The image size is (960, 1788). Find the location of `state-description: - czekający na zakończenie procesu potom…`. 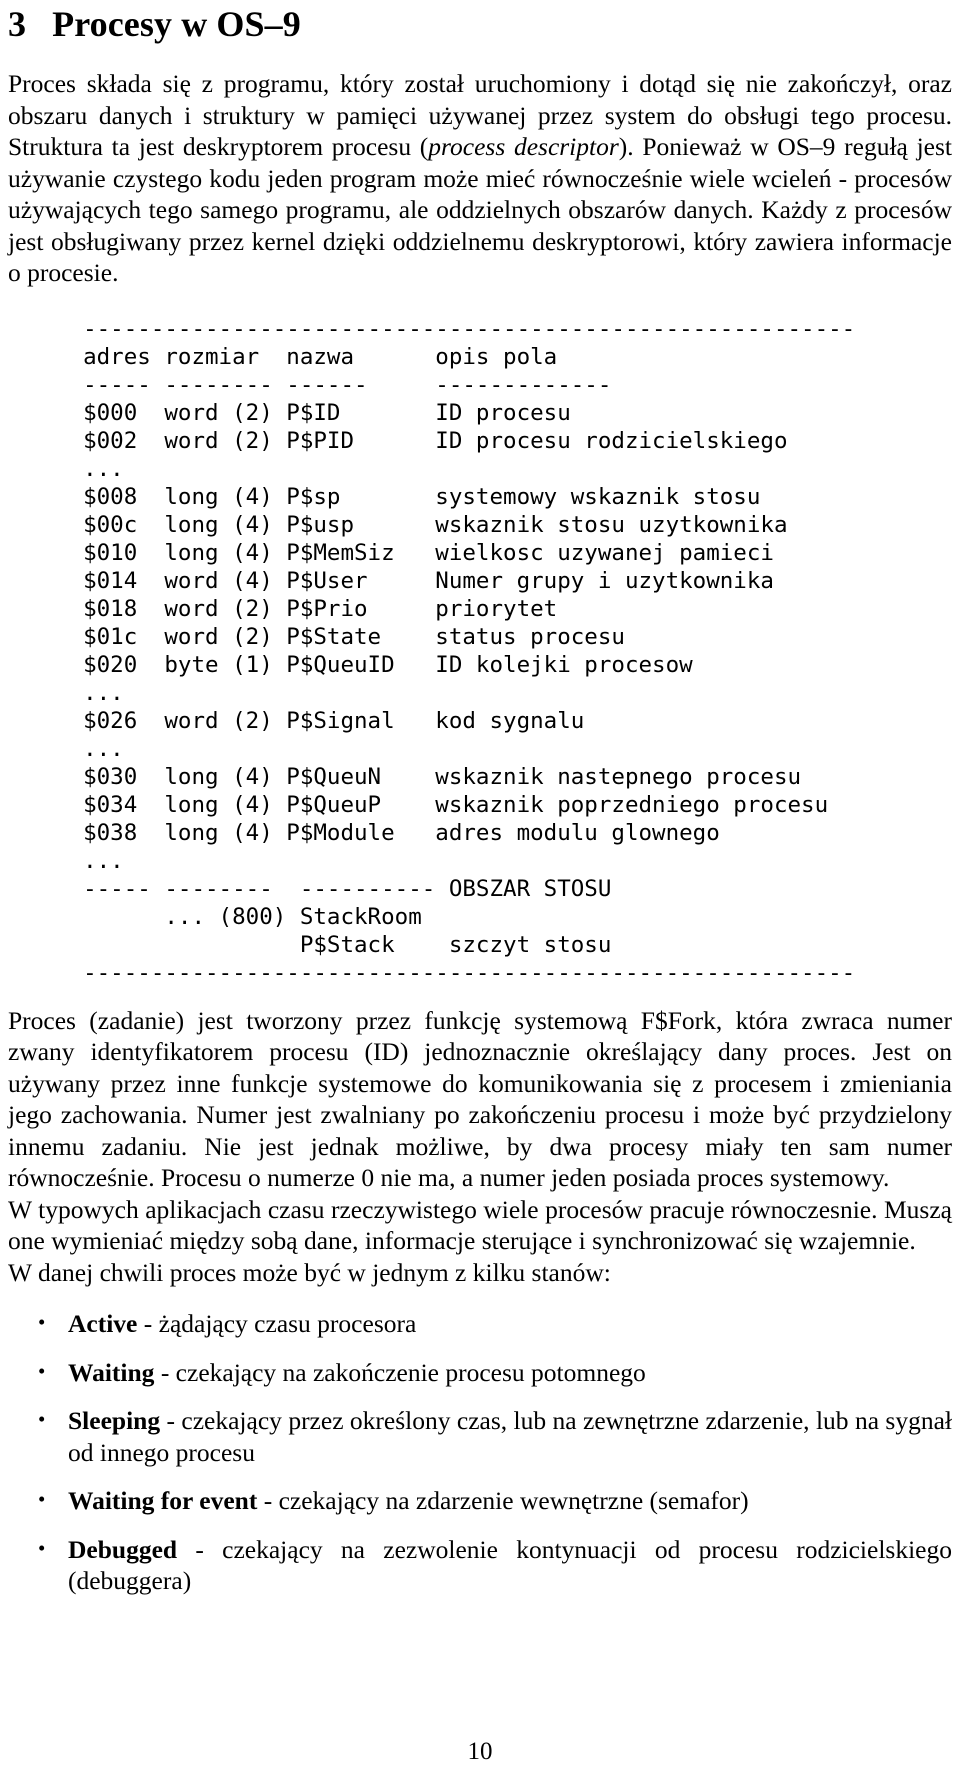

state-description: - czekający na zakończenie procesu potom… is located at coordinates (400, 1372).